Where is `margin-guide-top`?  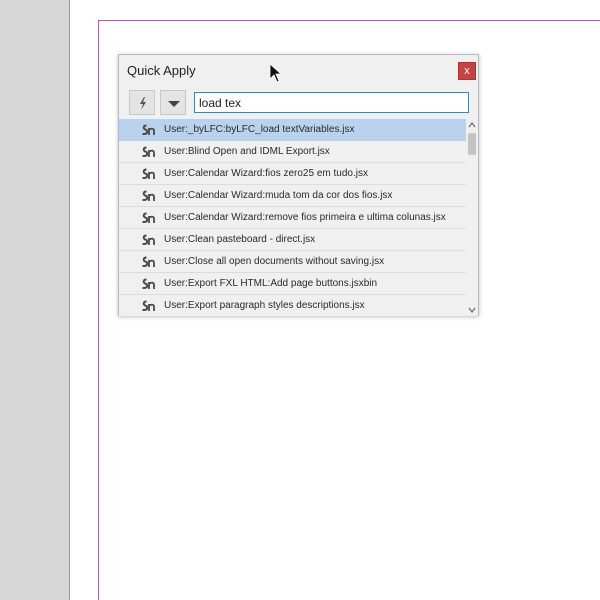
margin-guide-top is located at coordinates (349, 20).